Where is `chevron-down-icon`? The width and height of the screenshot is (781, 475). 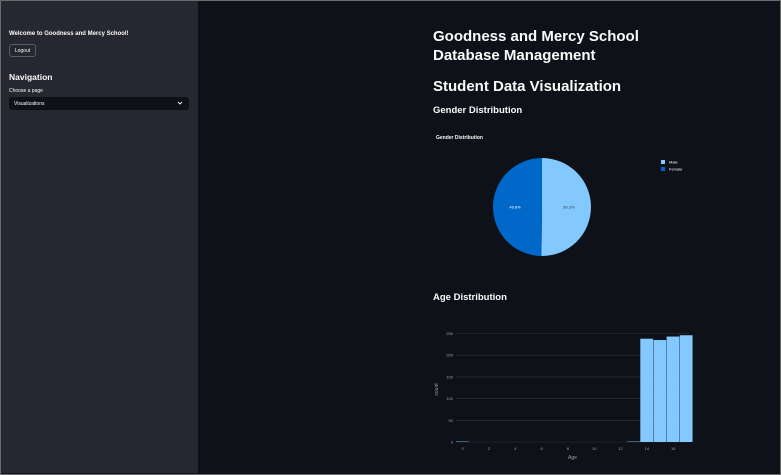
chevron-down-icon is located at coordinates (180, 103).